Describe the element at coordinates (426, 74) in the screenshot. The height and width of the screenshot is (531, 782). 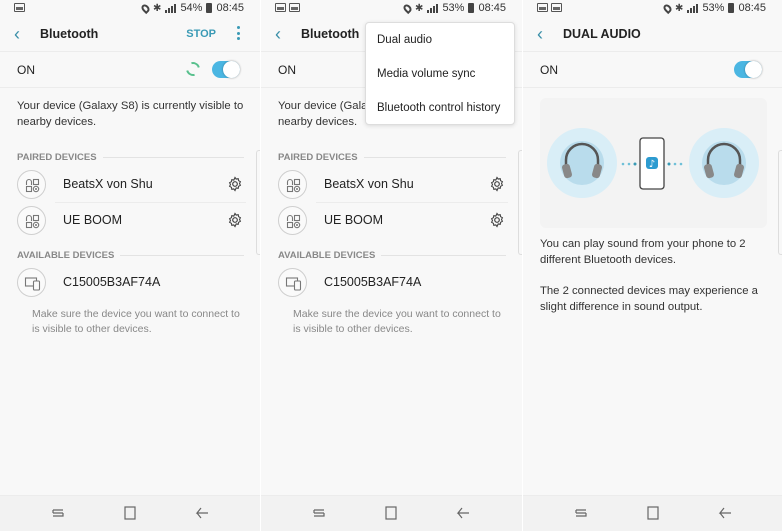
I see `menu-item-media-volume-sync: Media volume sync` at that location.